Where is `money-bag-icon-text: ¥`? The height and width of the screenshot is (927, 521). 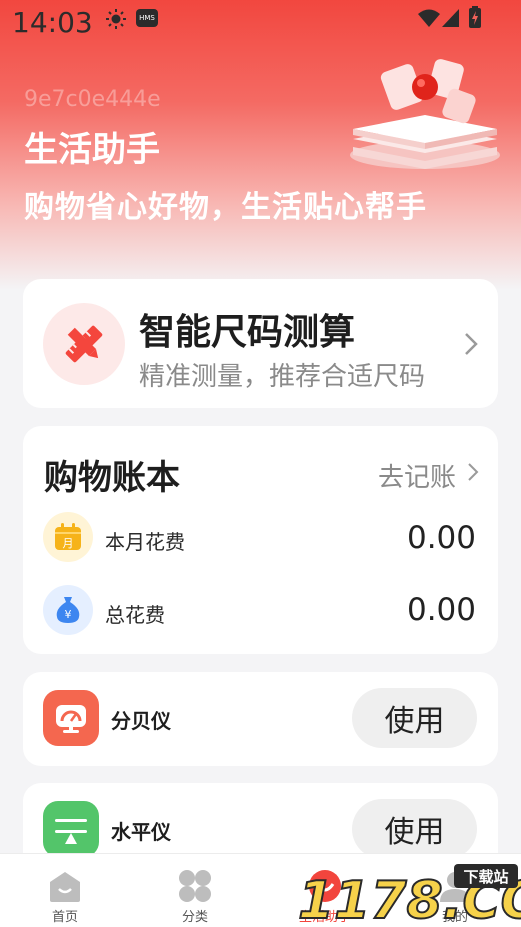 money-bag-icon-text: ¥ is located at coordinates (68, 614).